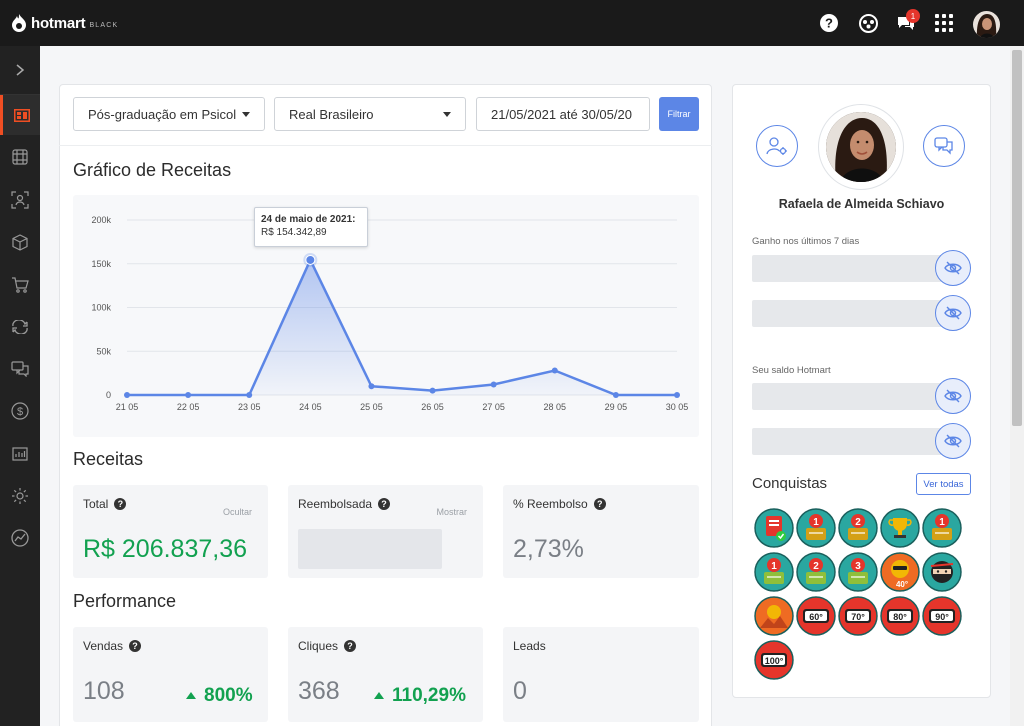  I want to click on achievement-robot-3-icon: 3, so click(858, 572).